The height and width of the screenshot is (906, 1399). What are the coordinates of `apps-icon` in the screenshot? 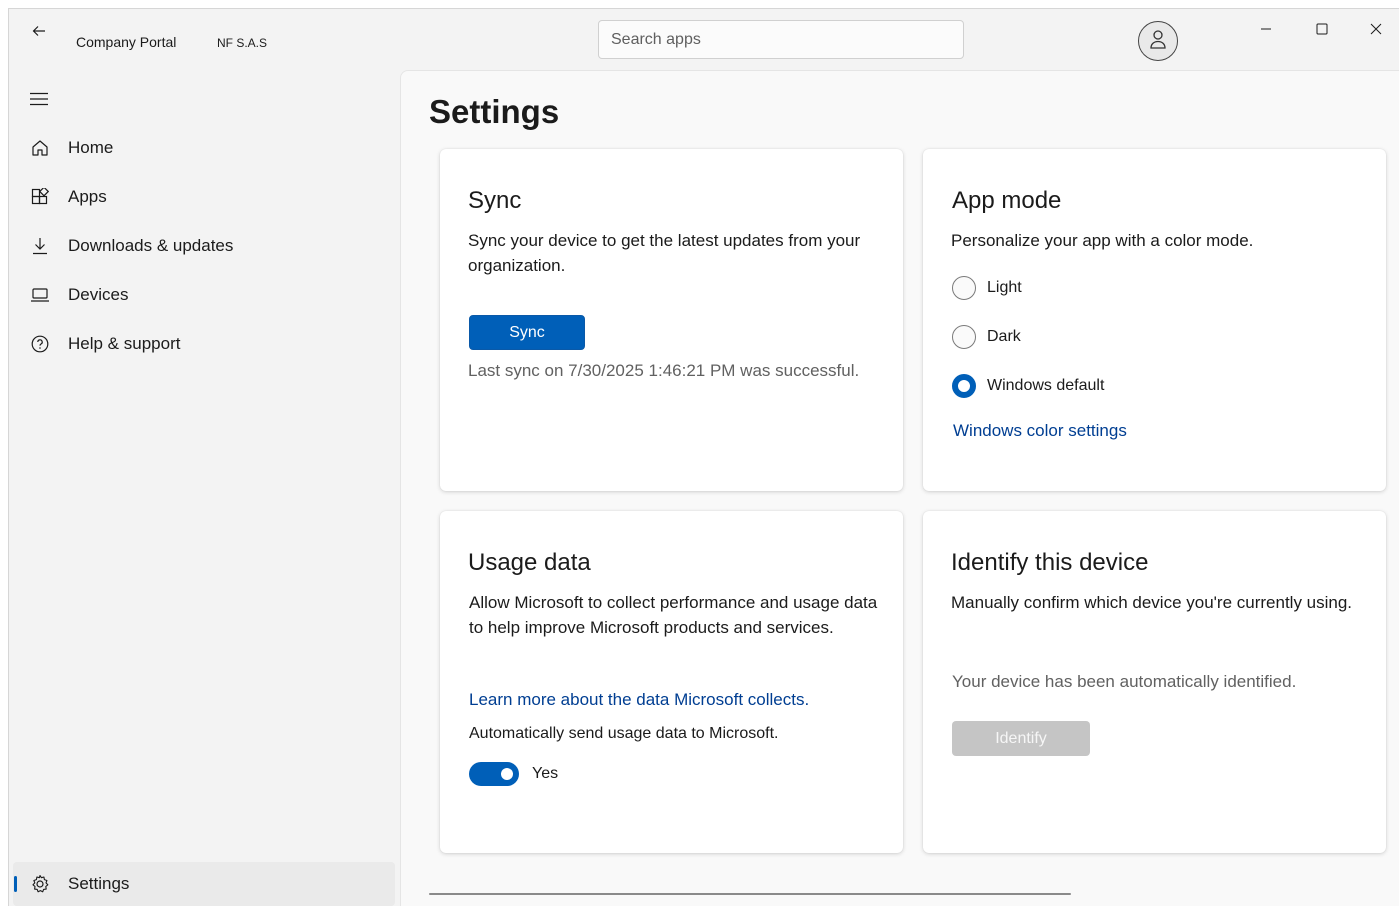 It's located at (40, 197).